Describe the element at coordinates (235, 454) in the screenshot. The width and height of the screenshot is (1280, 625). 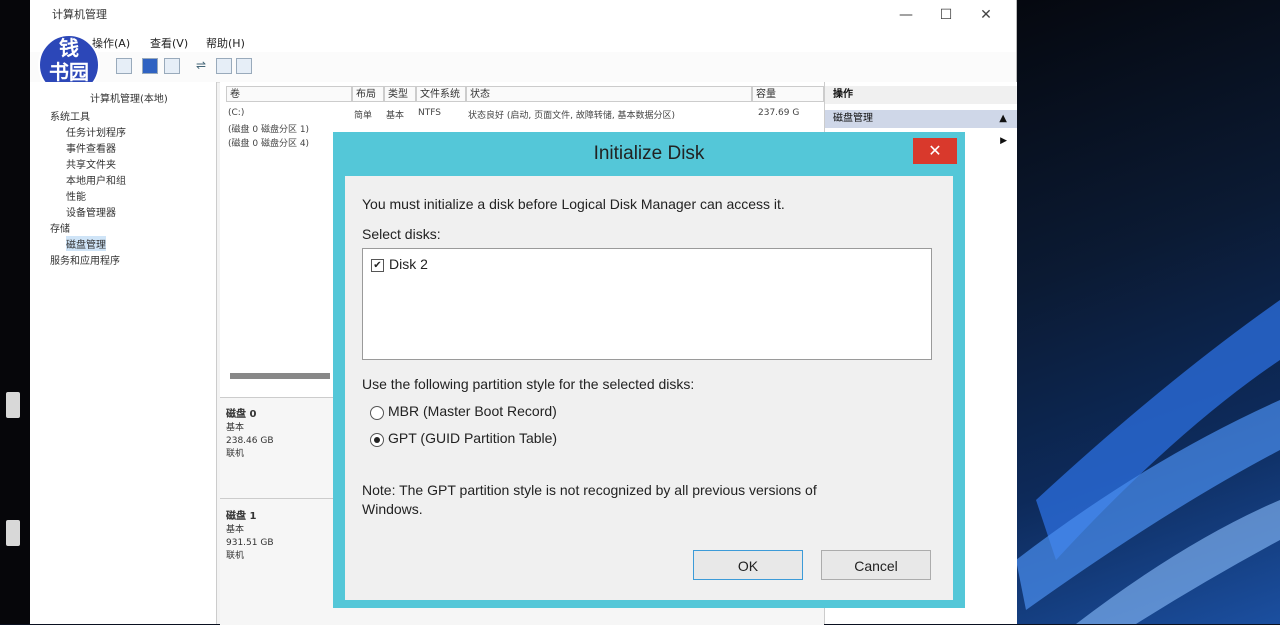
I see `disk-0-state: 联机` at that location.